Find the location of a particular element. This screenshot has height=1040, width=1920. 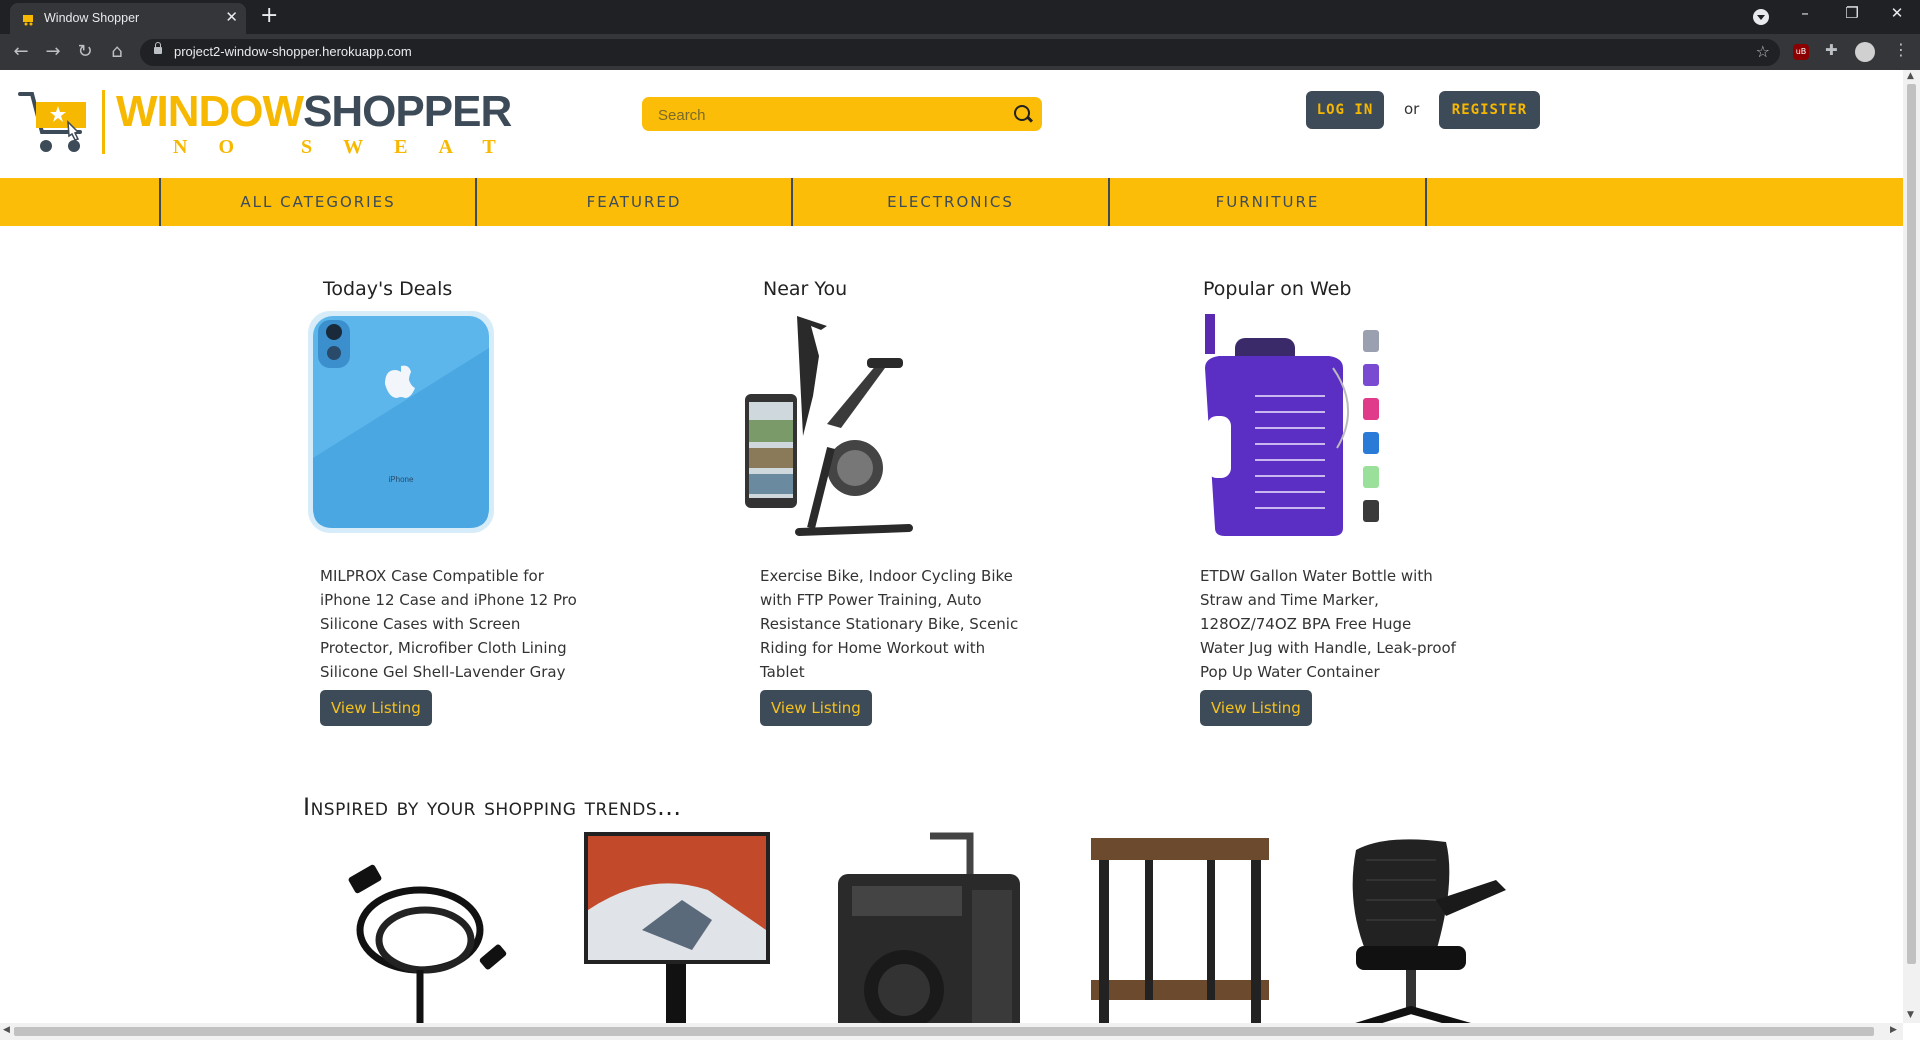

exercise-bike-image is located at coordinates (855, 423).